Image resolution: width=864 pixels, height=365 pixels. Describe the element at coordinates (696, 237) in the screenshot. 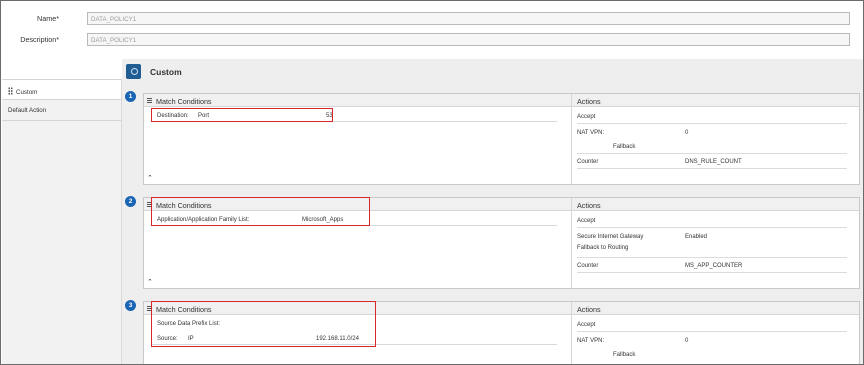

I see `action-value: Enabled` at that location.